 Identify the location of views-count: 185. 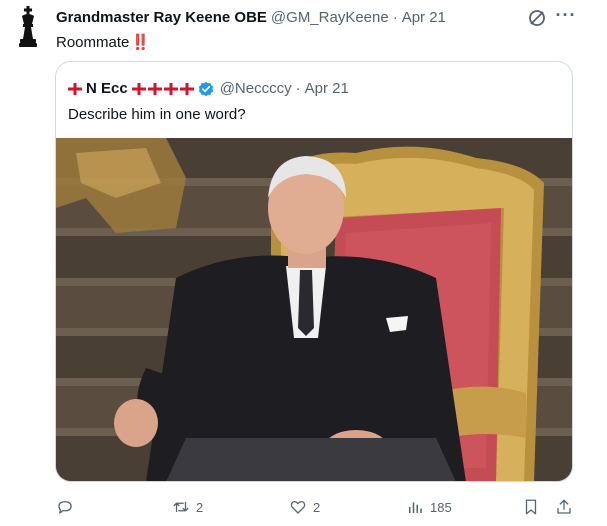
(441, 507).